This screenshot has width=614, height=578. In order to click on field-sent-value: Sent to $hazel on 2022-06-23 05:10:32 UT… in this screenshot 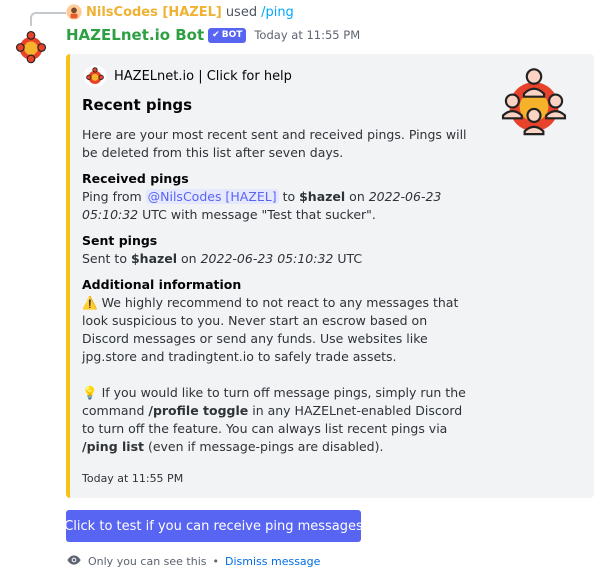, I will do `click(277, 259)`.